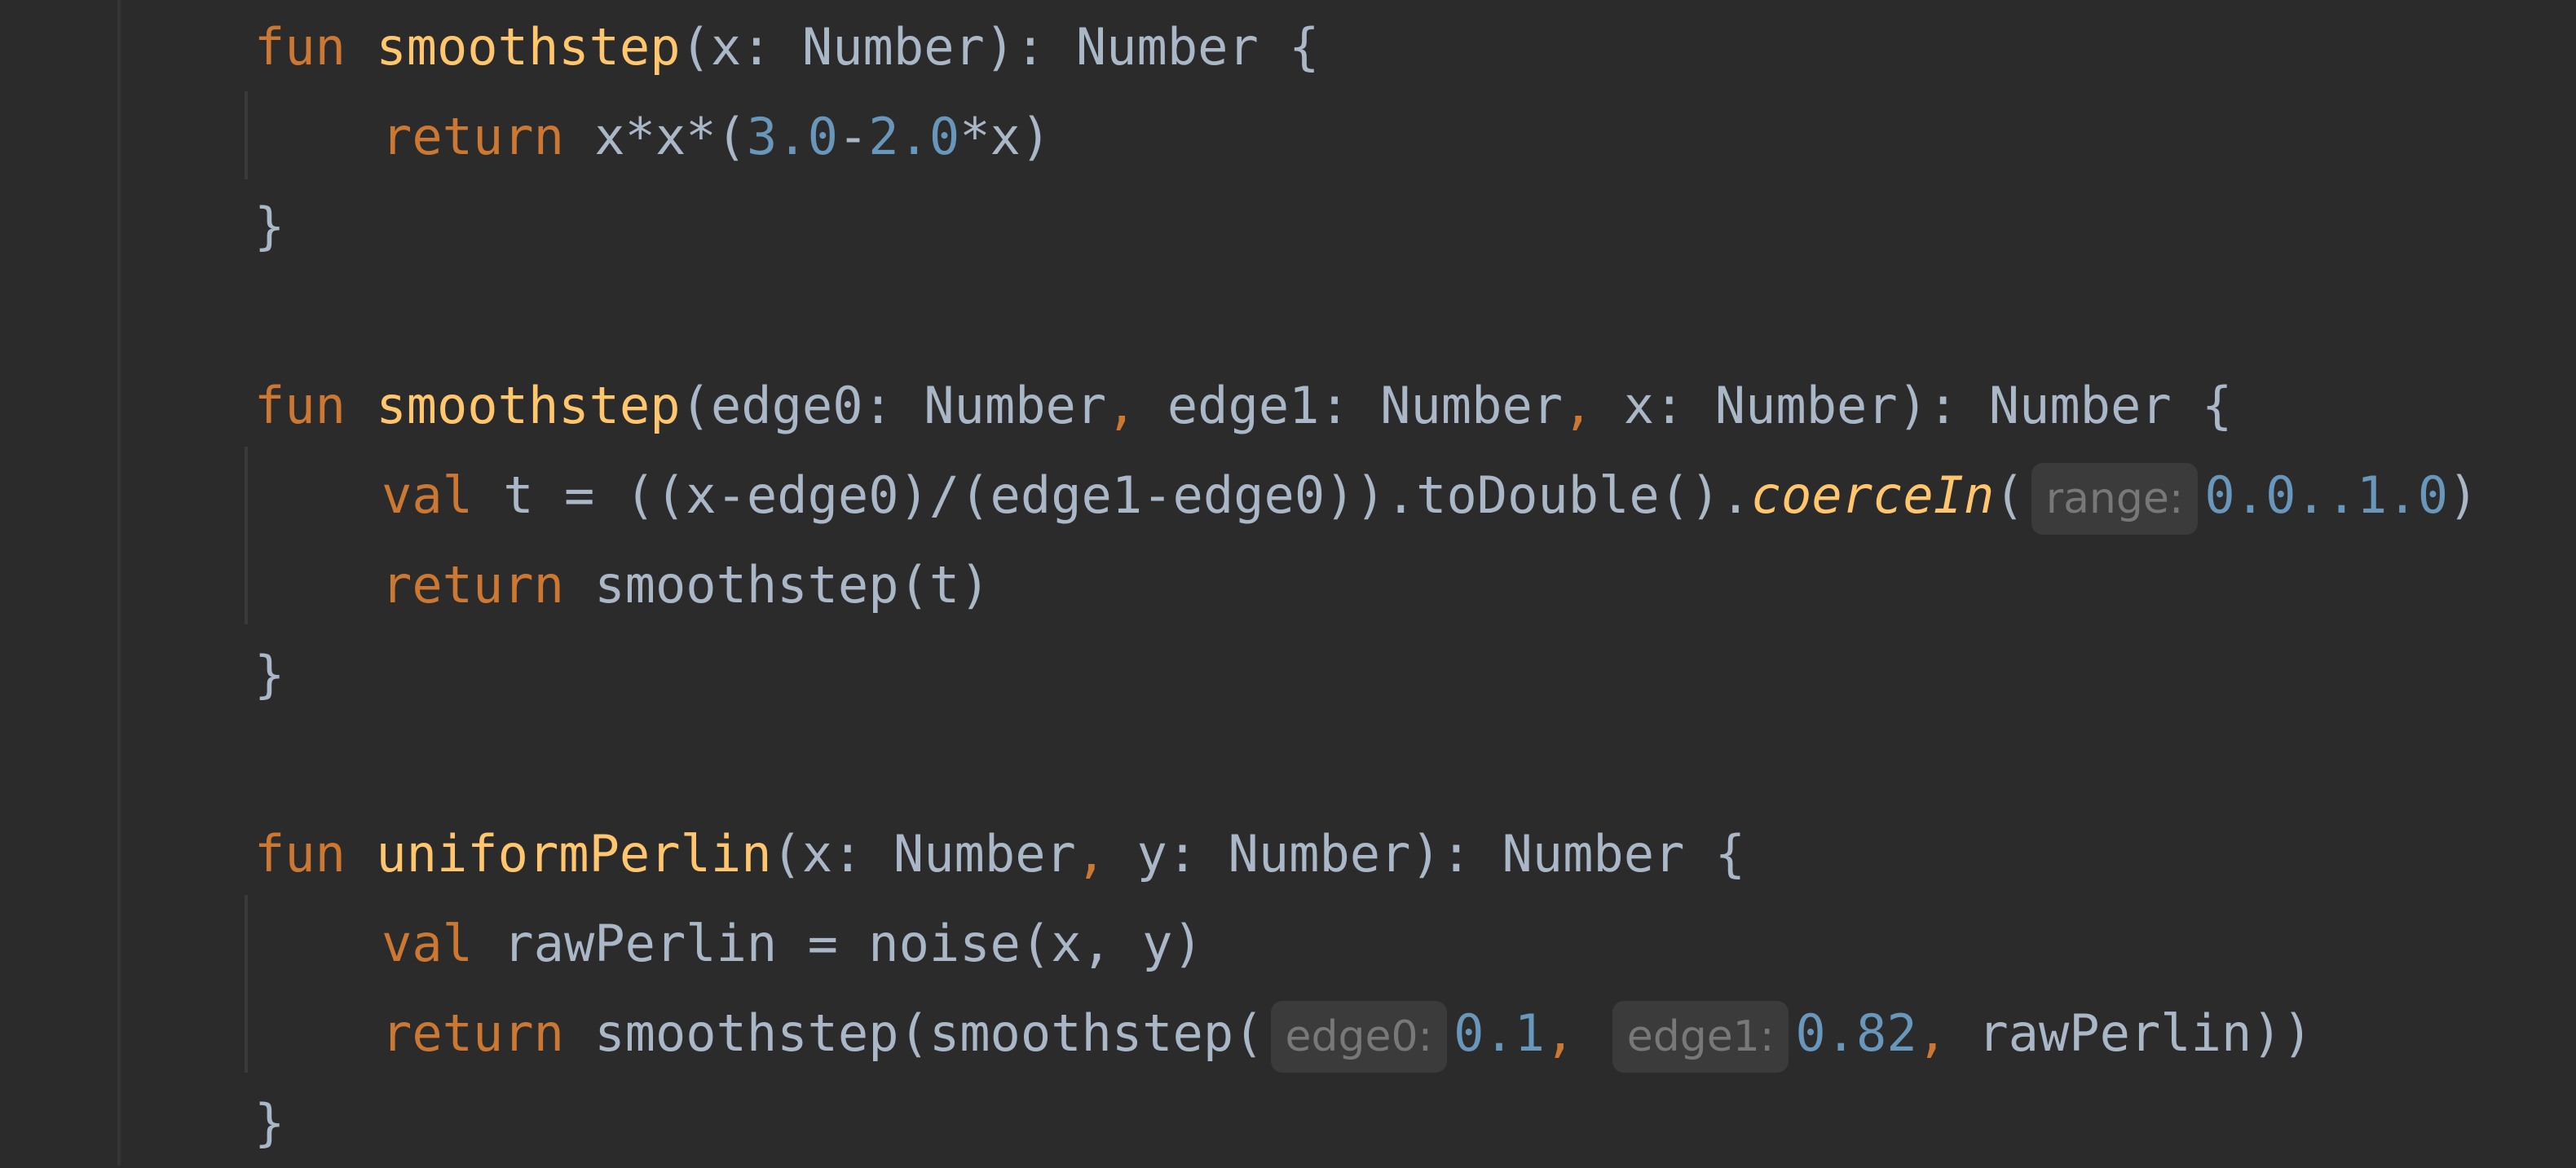  Describe the element at coordinates (2130, 1033) in the screenshot. I see `code-text: rawPerlin))` at that location.